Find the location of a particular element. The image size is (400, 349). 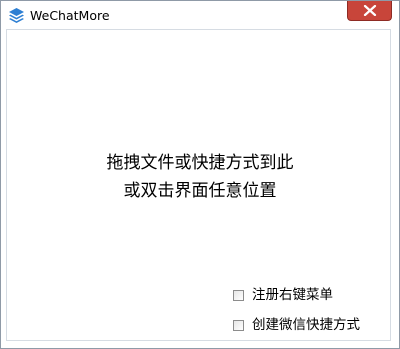

close-icon is located at coordinates (370, 10).